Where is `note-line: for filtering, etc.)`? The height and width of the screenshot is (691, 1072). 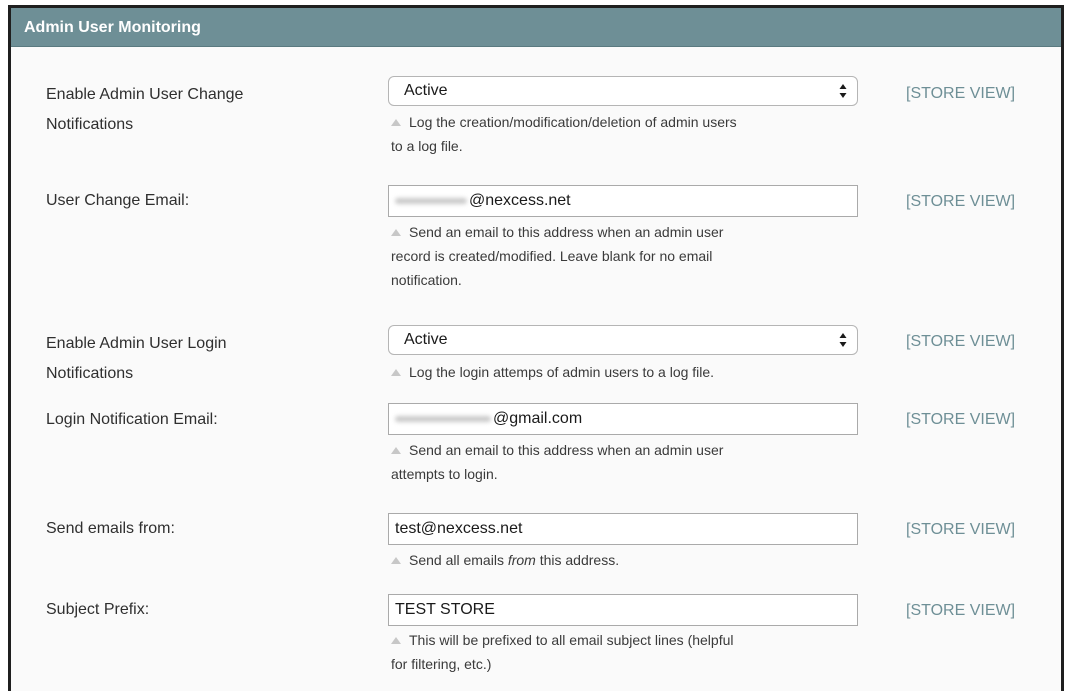 note-line: for filtering, etc.) is located at coordinates (441, 664).